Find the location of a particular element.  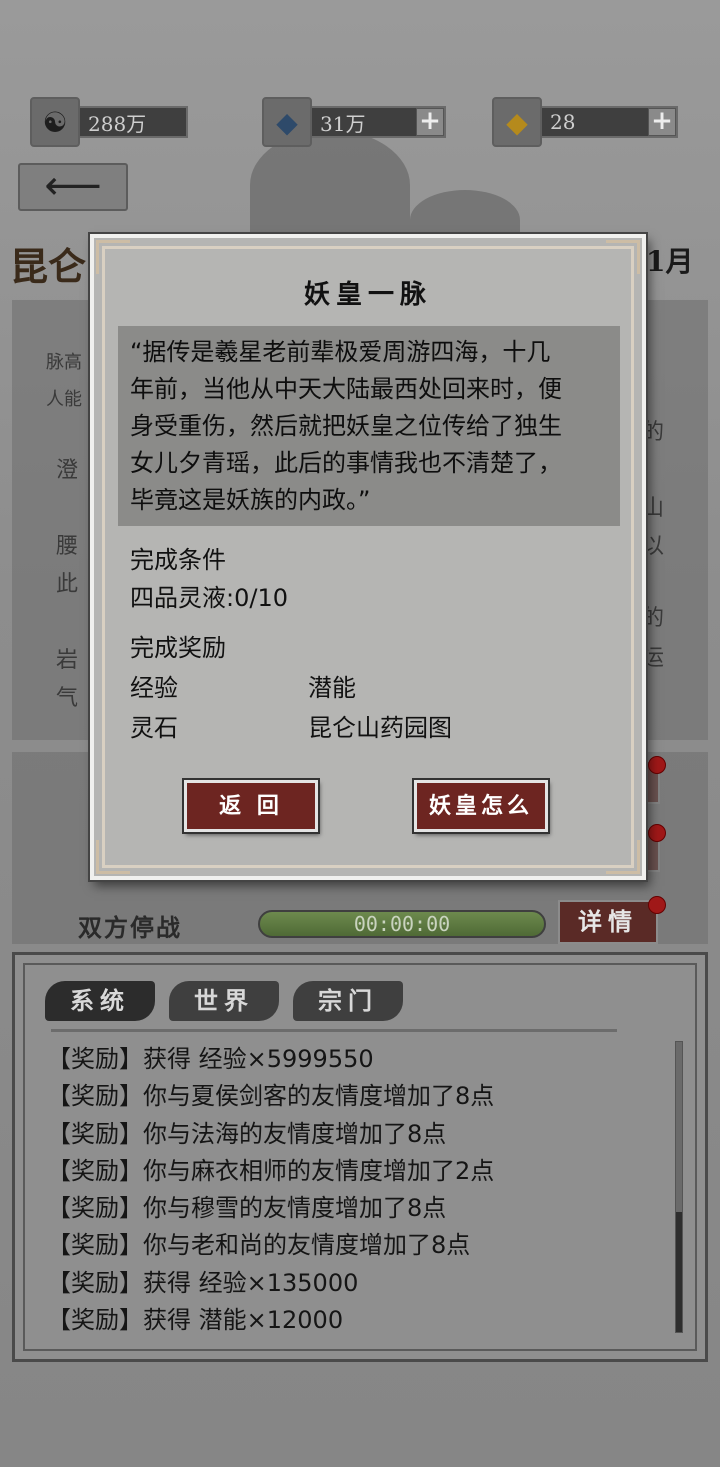

chat-message: 【奖励】获得 潜能×12000 is located at coordinates (195, 1320).